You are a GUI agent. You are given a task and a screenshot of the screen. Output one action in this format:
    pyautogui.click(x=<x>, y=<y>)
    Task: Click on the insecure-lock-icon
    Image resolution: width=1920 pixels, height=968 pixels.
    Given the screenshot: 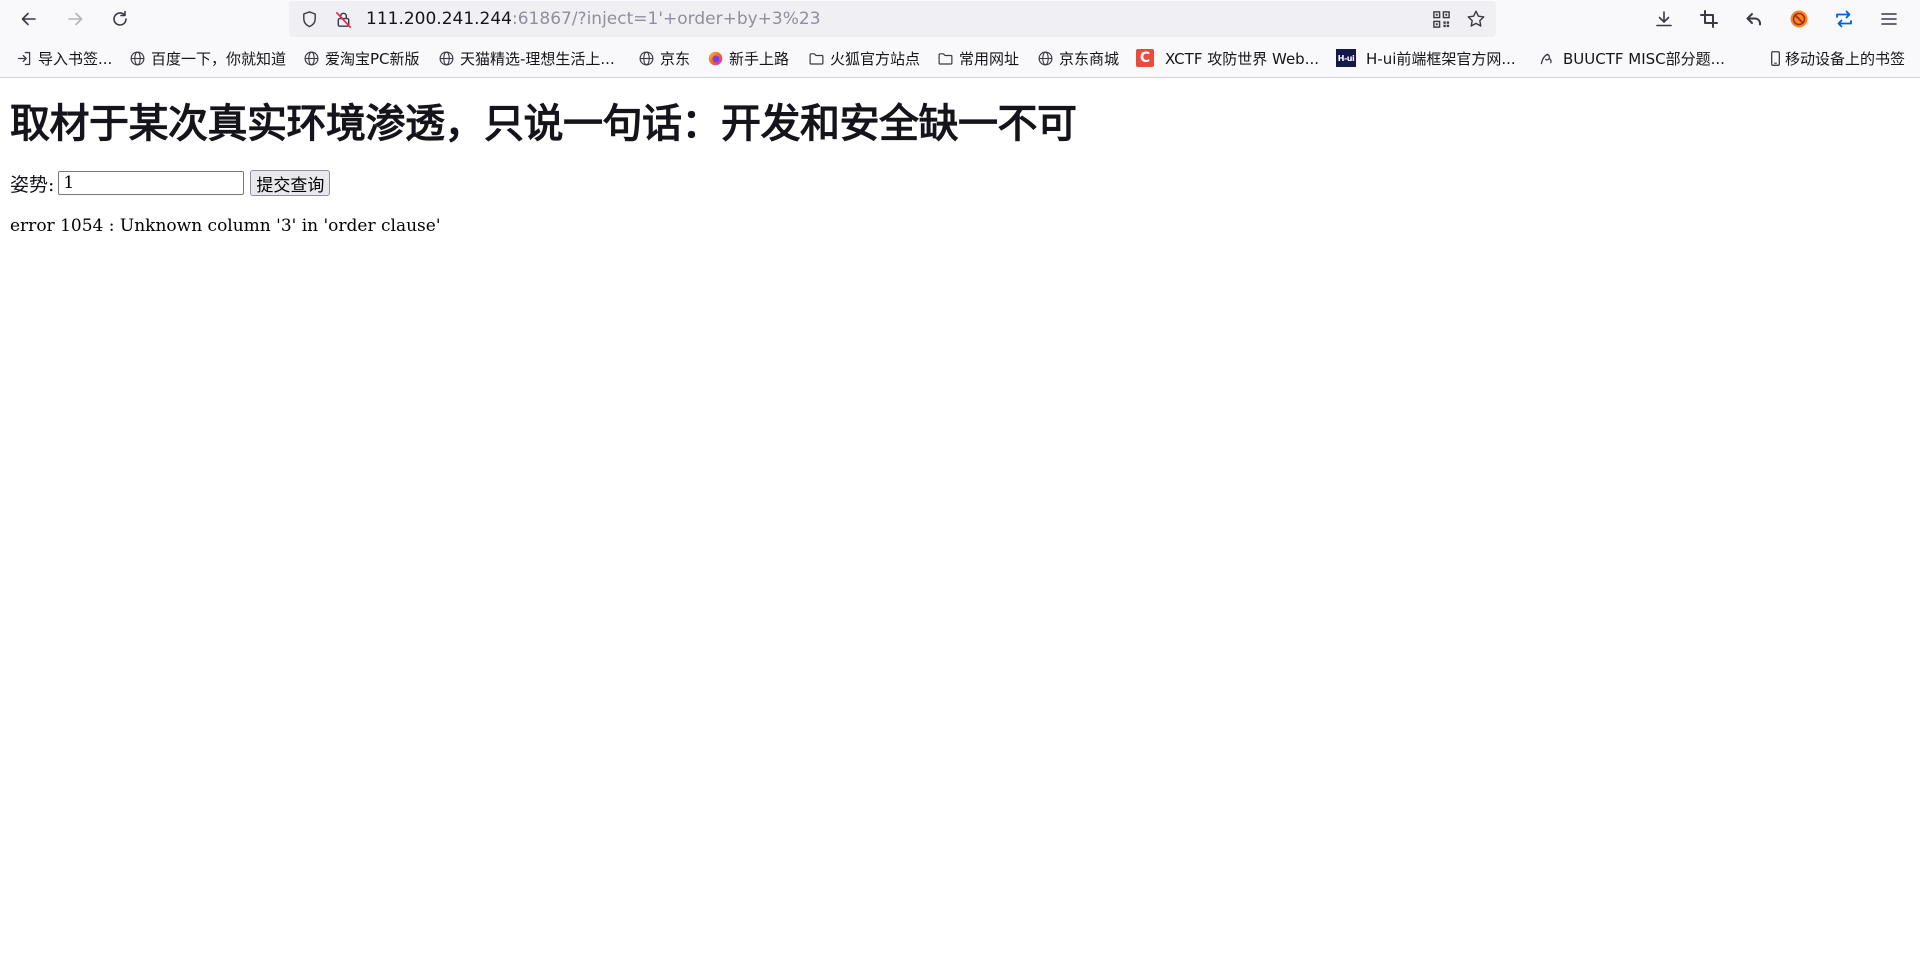 What is the action you would take?
    pyautogui.click(x=343, y=19)
    